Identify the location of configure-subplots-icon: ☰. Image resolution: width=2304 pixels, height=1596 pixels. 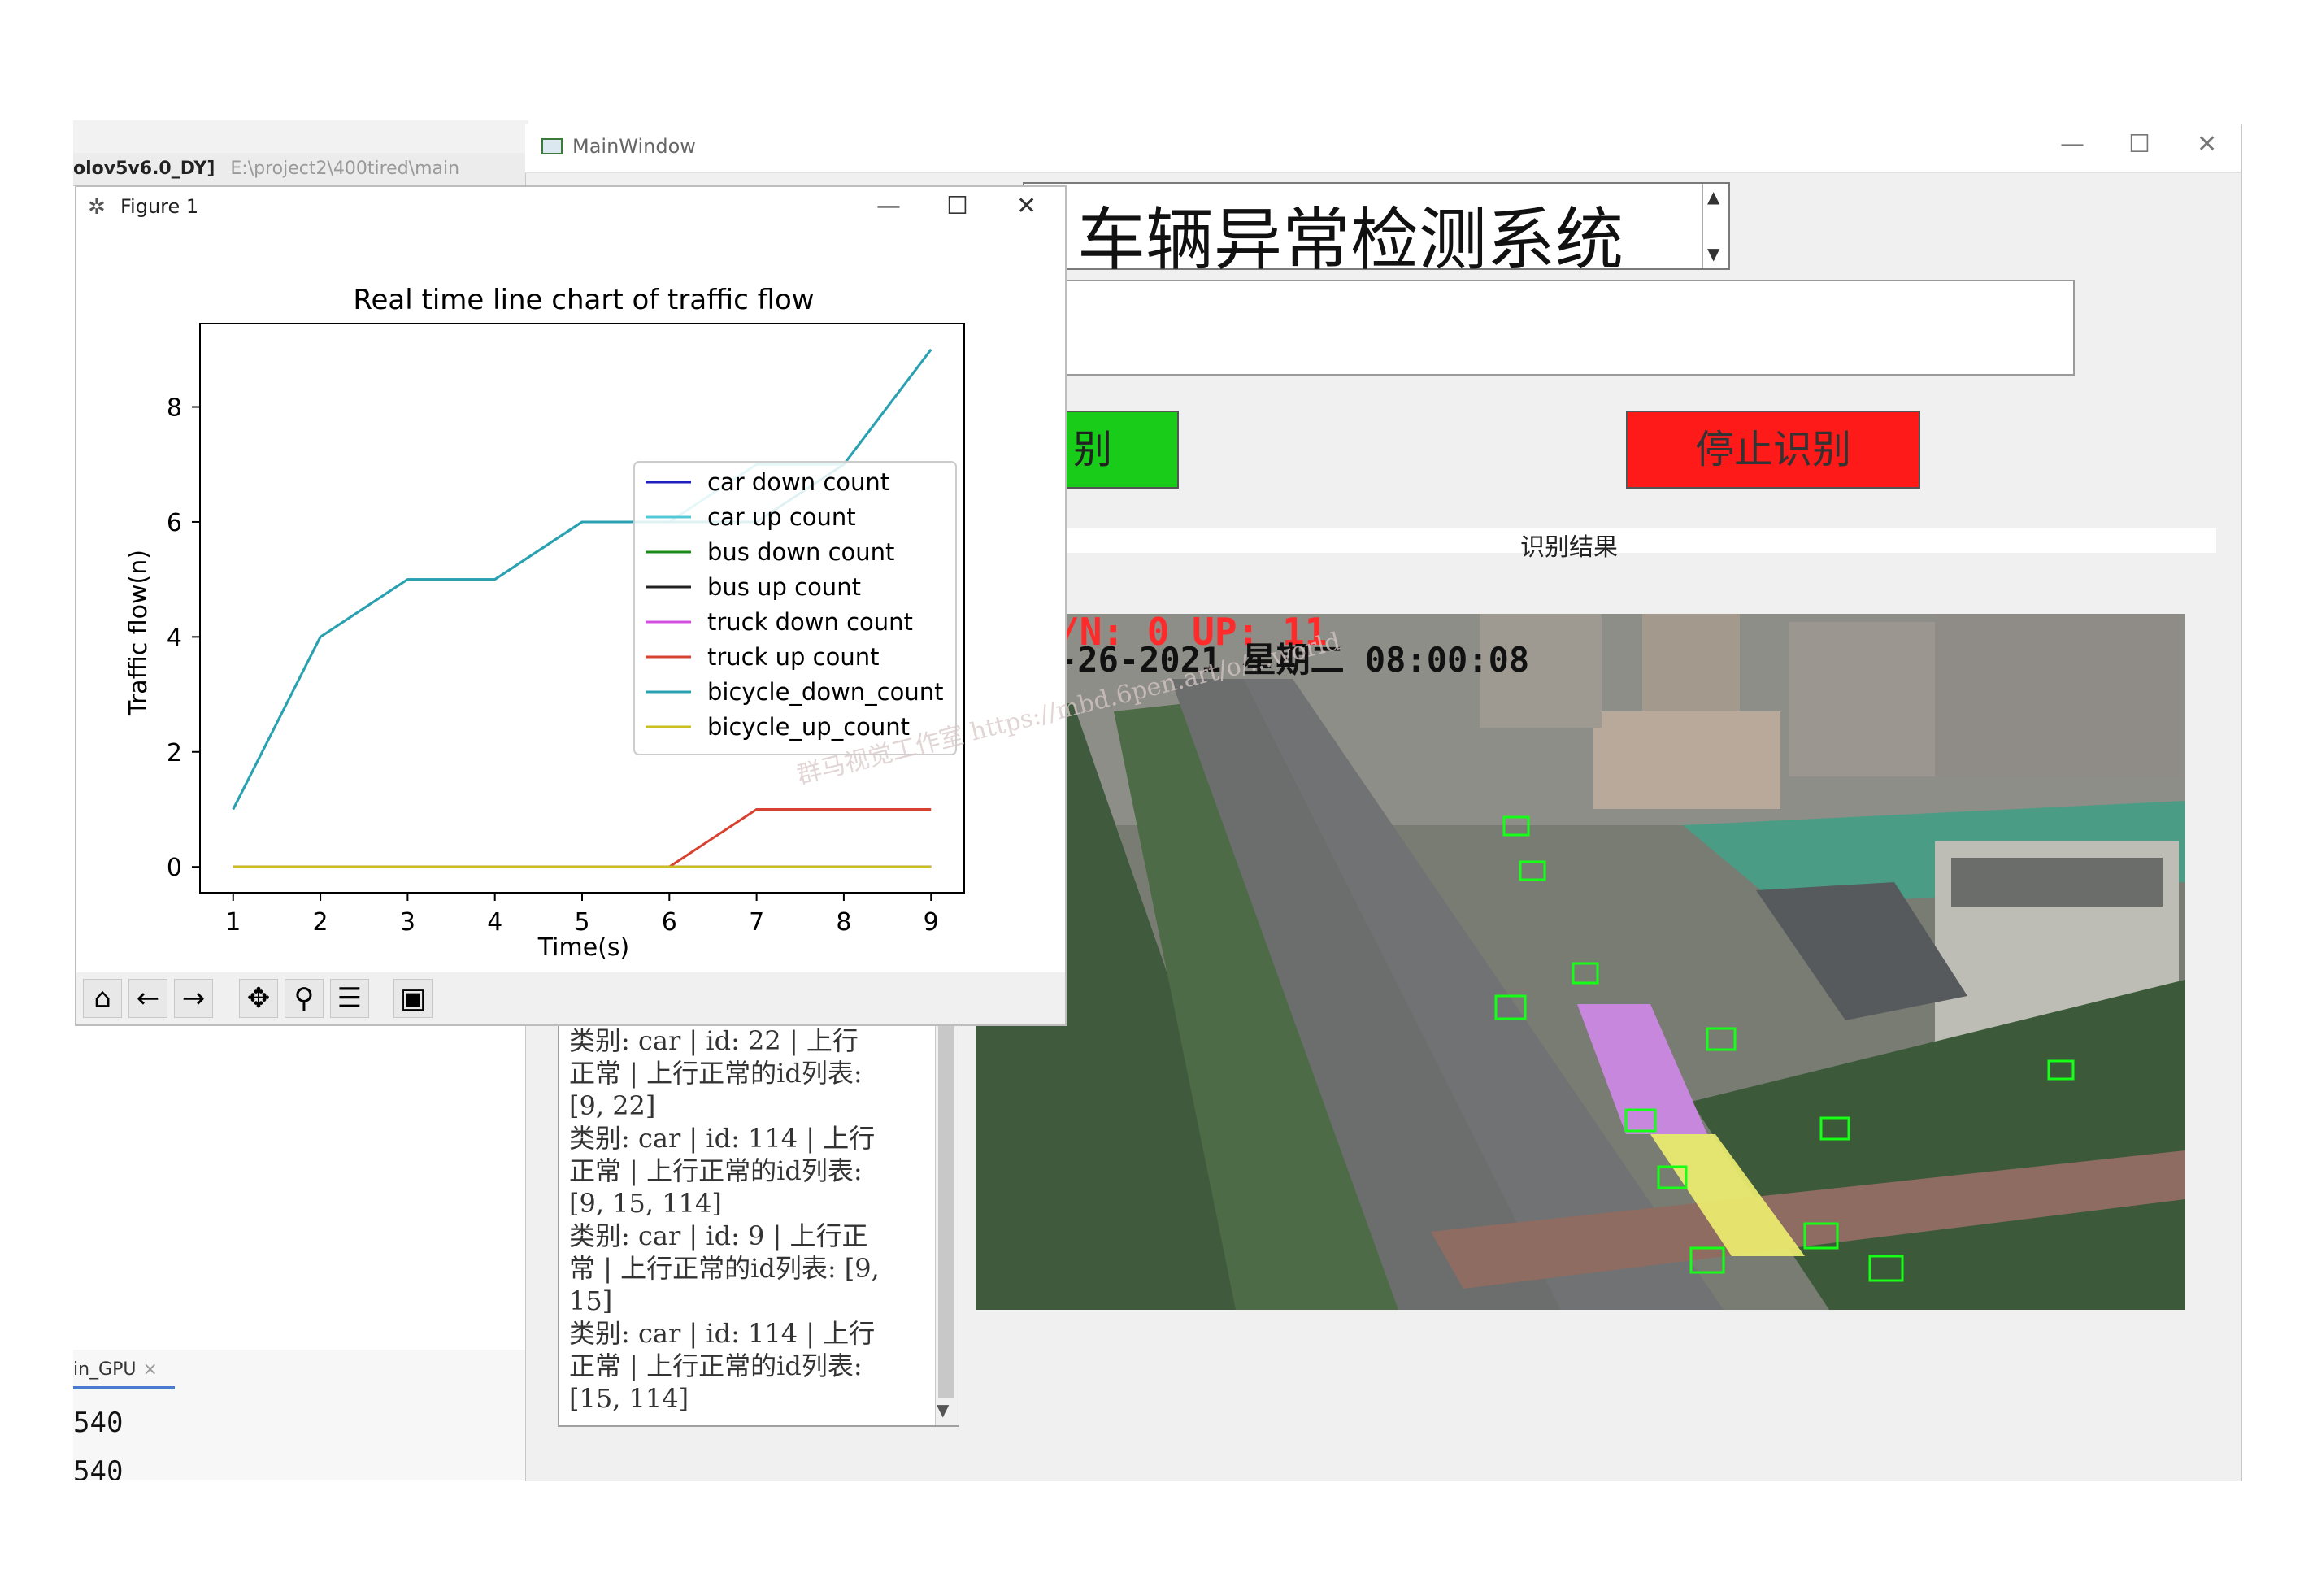
(350, 999).